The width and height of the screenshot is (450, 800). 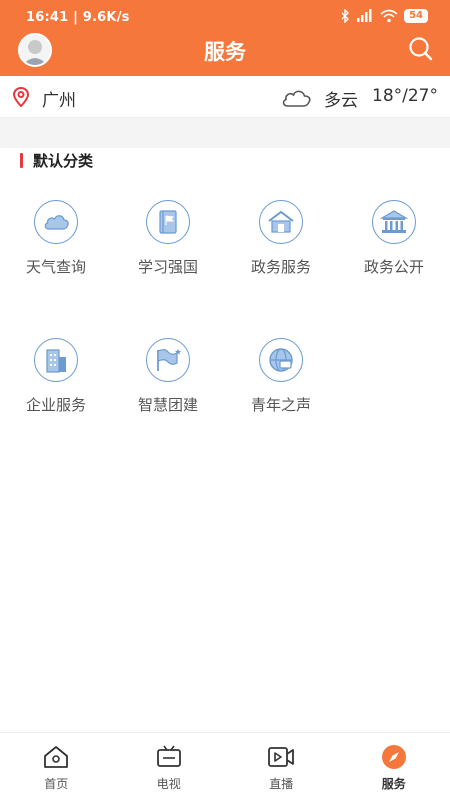 What do you see at coordinates (63, 160) in the screenshot?
I see `section-title: 默认分类` at bounding box center [63, 160].